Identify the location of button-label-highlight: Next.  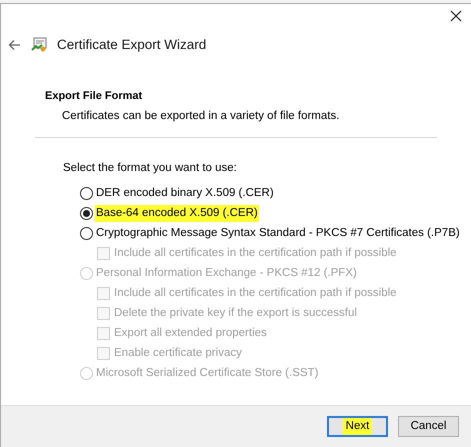
(357, 427).